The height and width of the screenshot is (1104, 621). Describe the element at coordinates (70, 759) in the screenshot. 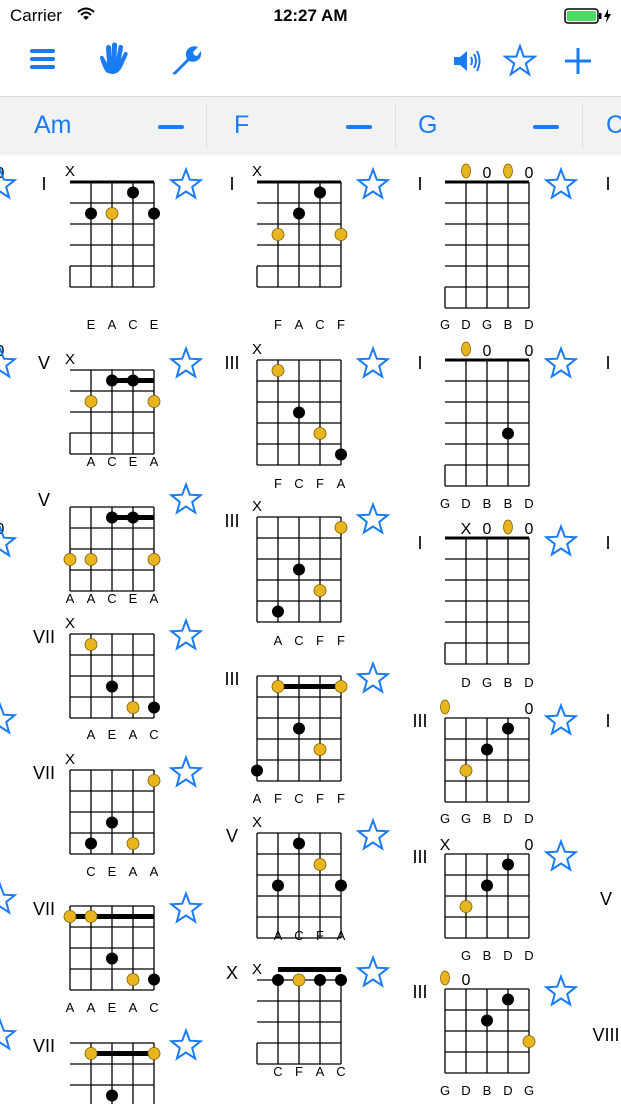

I see `mute-marker: X` at that location.